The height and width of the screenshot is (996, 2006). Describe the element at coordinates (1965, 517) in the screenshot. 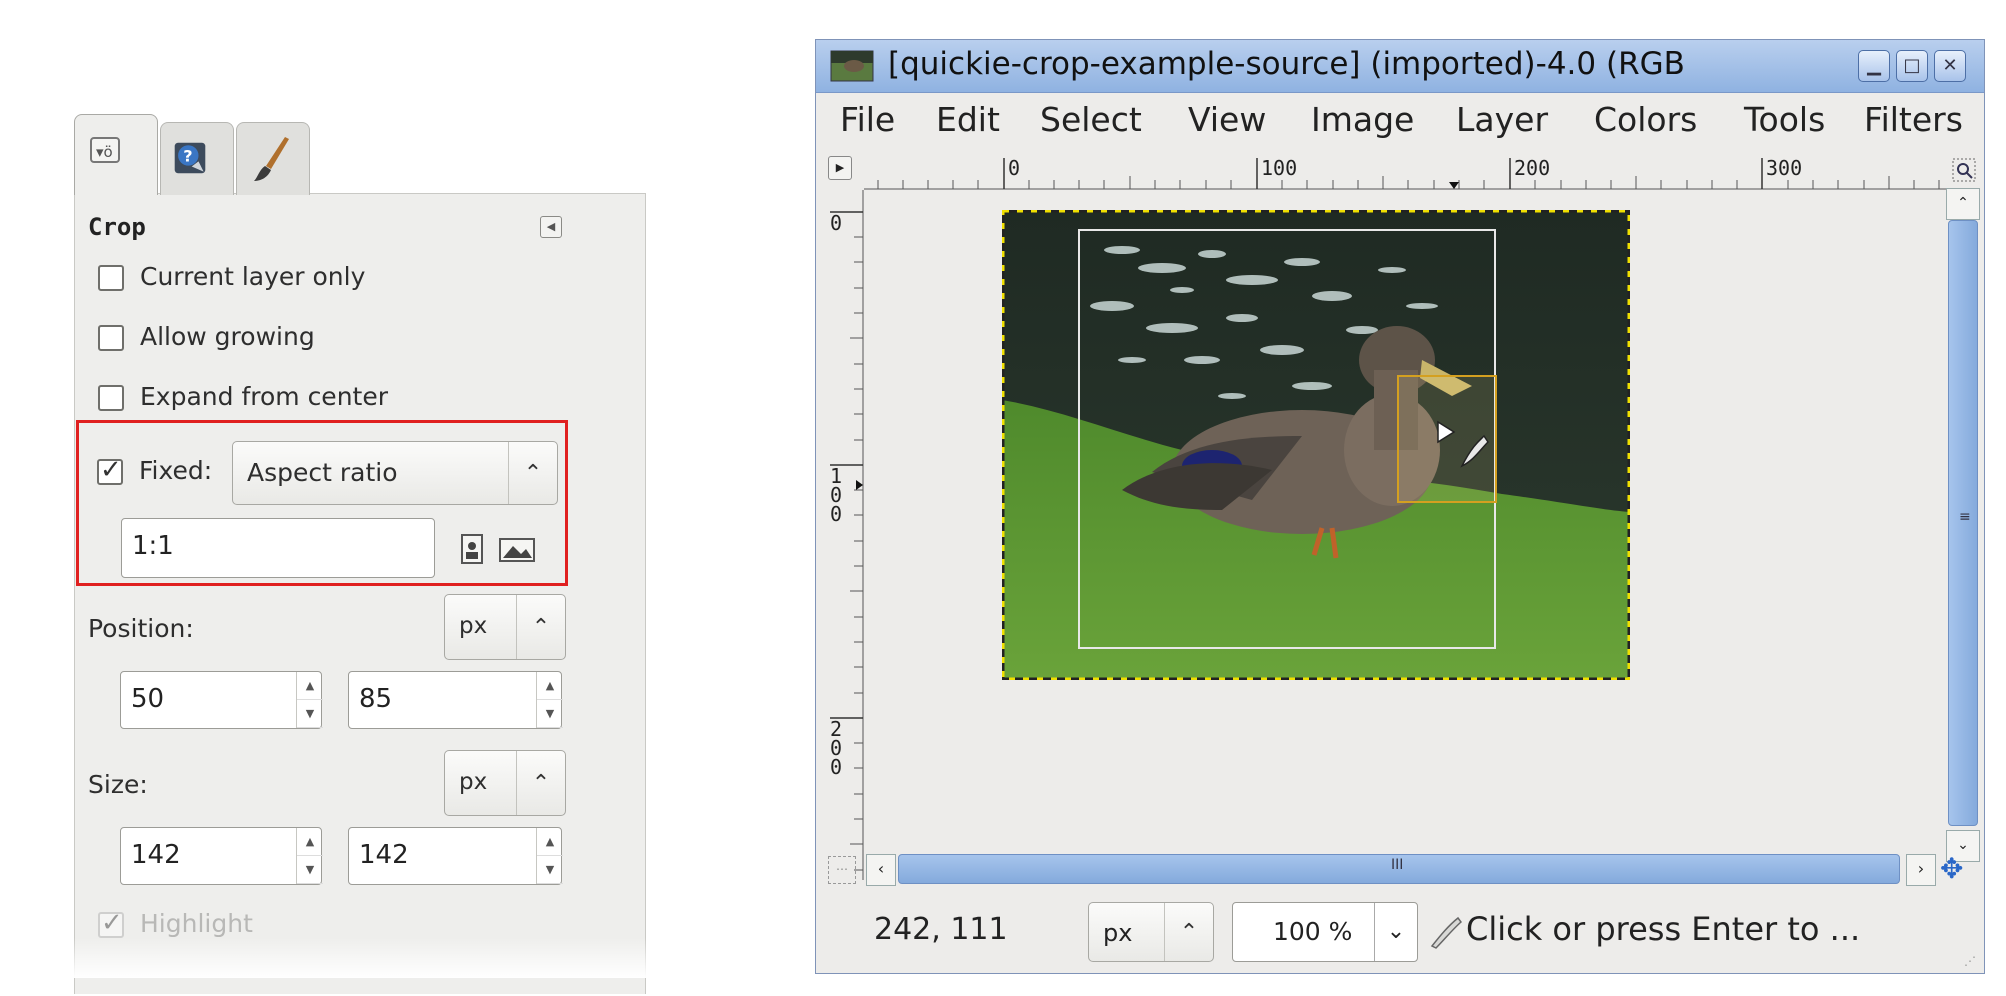

I see `grip-icon: ≡` at that location.